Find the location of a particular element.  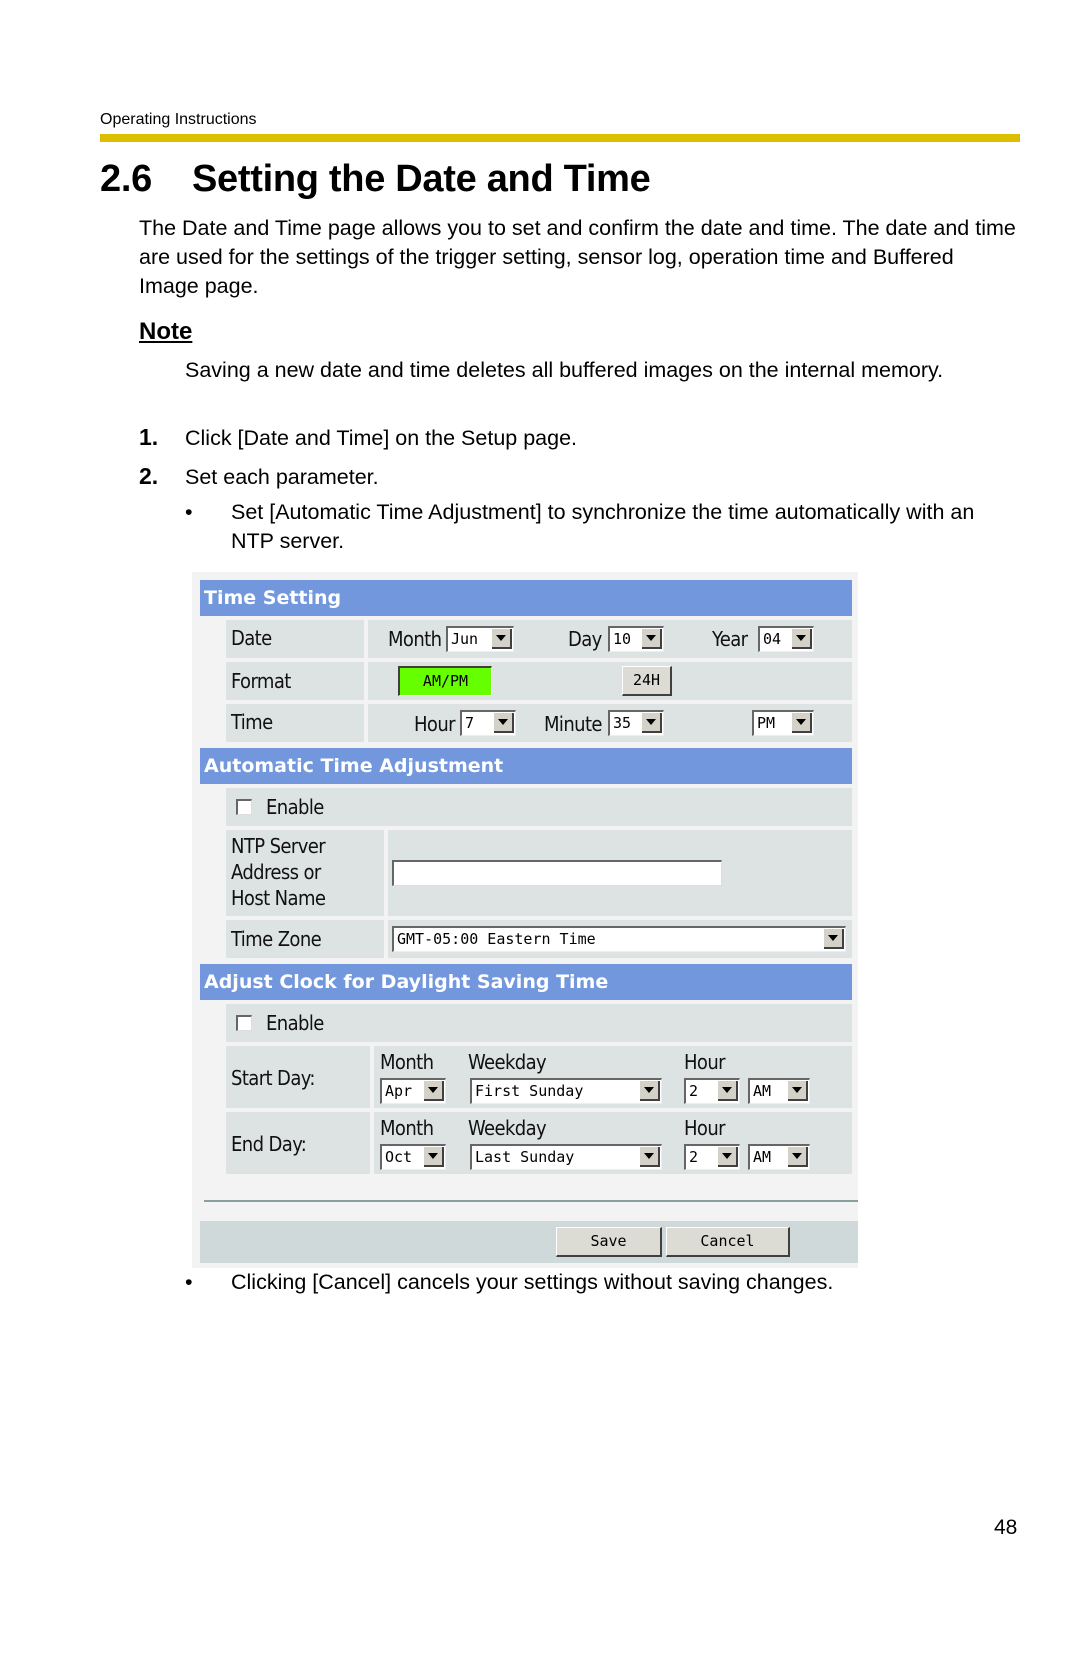

minute-label: Minute is located at coordinates (573, 724).